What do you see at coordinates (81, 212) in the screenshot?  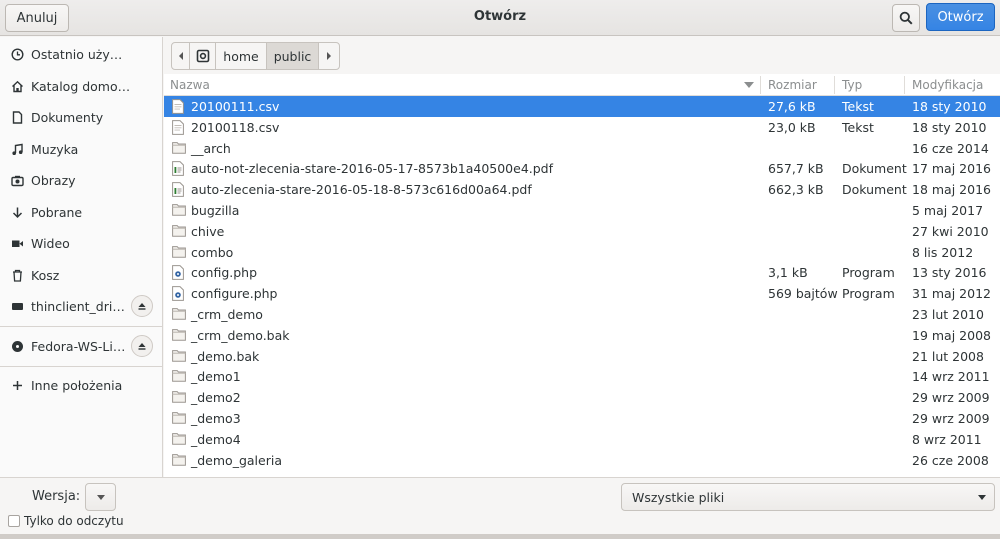 I see `sidebar-item-downloads: Pobrane` at bounding box center [81, 212].